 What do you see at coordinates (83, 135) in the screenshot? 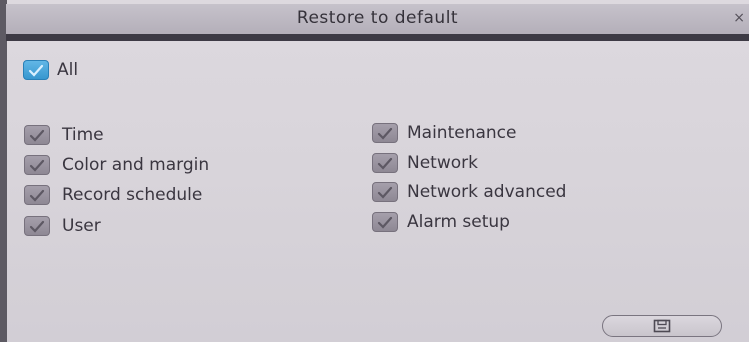
I see `option-label: Time` at bounding box center [83, 135].